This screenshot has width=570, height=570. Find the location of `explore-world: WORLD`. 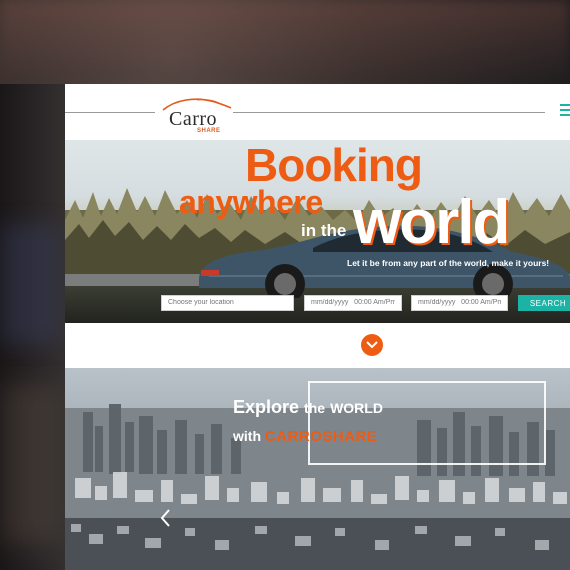

explore-world: WORLD is located at coordinates (356, 408).